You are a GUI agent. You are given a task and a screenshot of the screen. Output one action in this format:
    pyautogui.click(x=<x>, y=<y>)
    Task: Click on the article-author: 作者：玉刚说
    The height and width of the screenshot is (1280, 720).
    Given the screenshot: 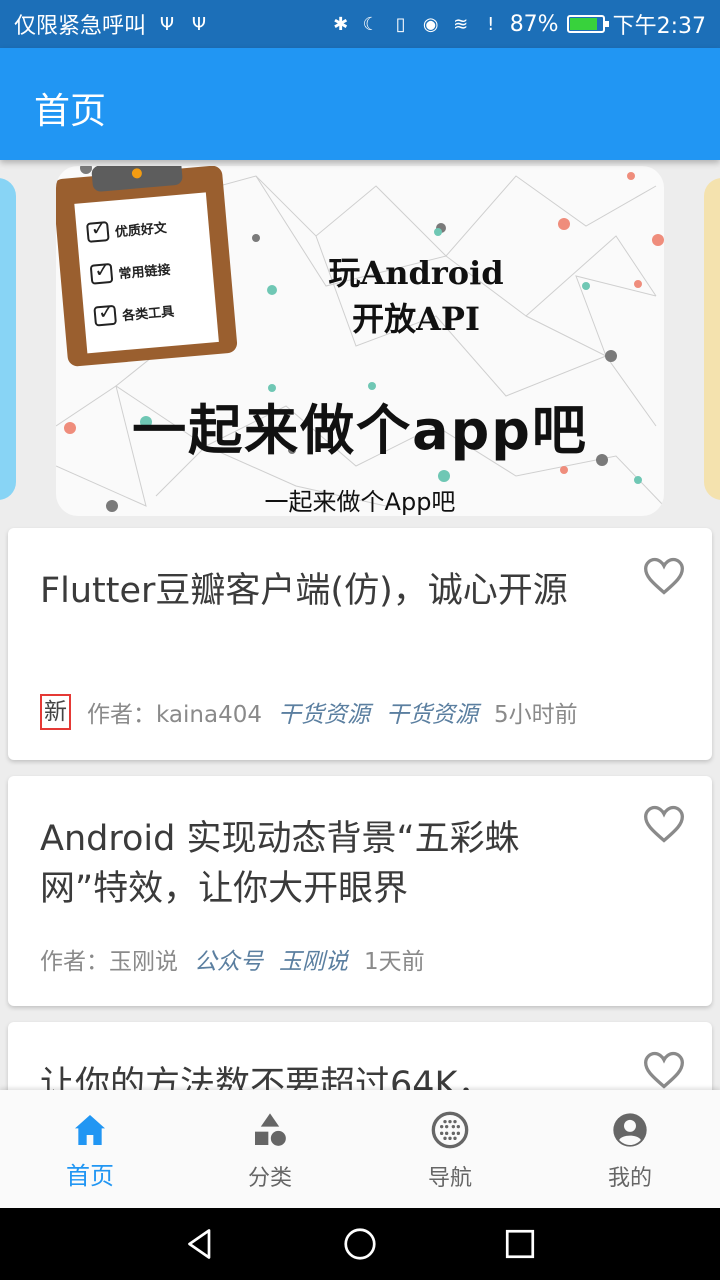 What is the action you would take?
    pyautogui.click(x=109, y=962)
    